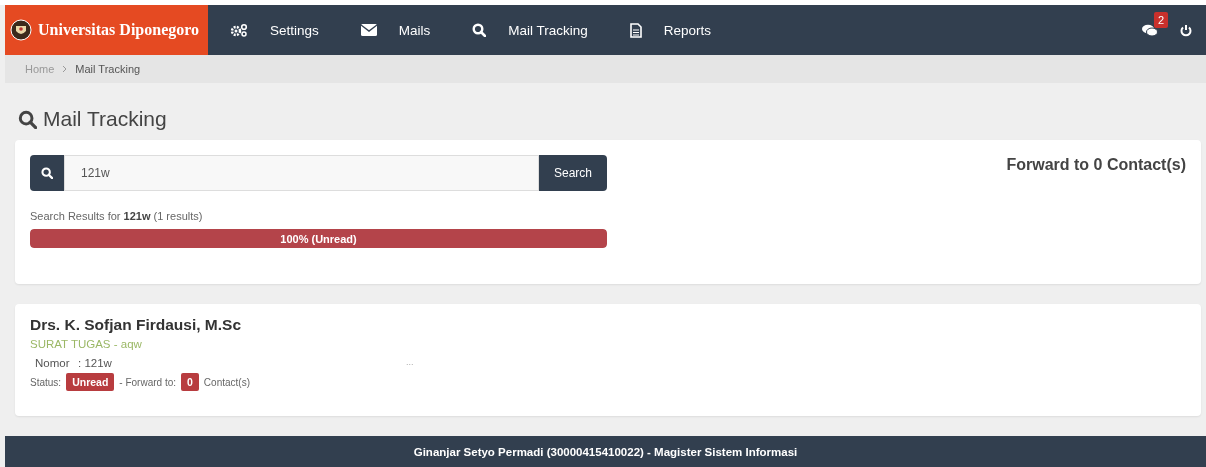  I want to click on nomor-label: Nomor, so click(53, 363).